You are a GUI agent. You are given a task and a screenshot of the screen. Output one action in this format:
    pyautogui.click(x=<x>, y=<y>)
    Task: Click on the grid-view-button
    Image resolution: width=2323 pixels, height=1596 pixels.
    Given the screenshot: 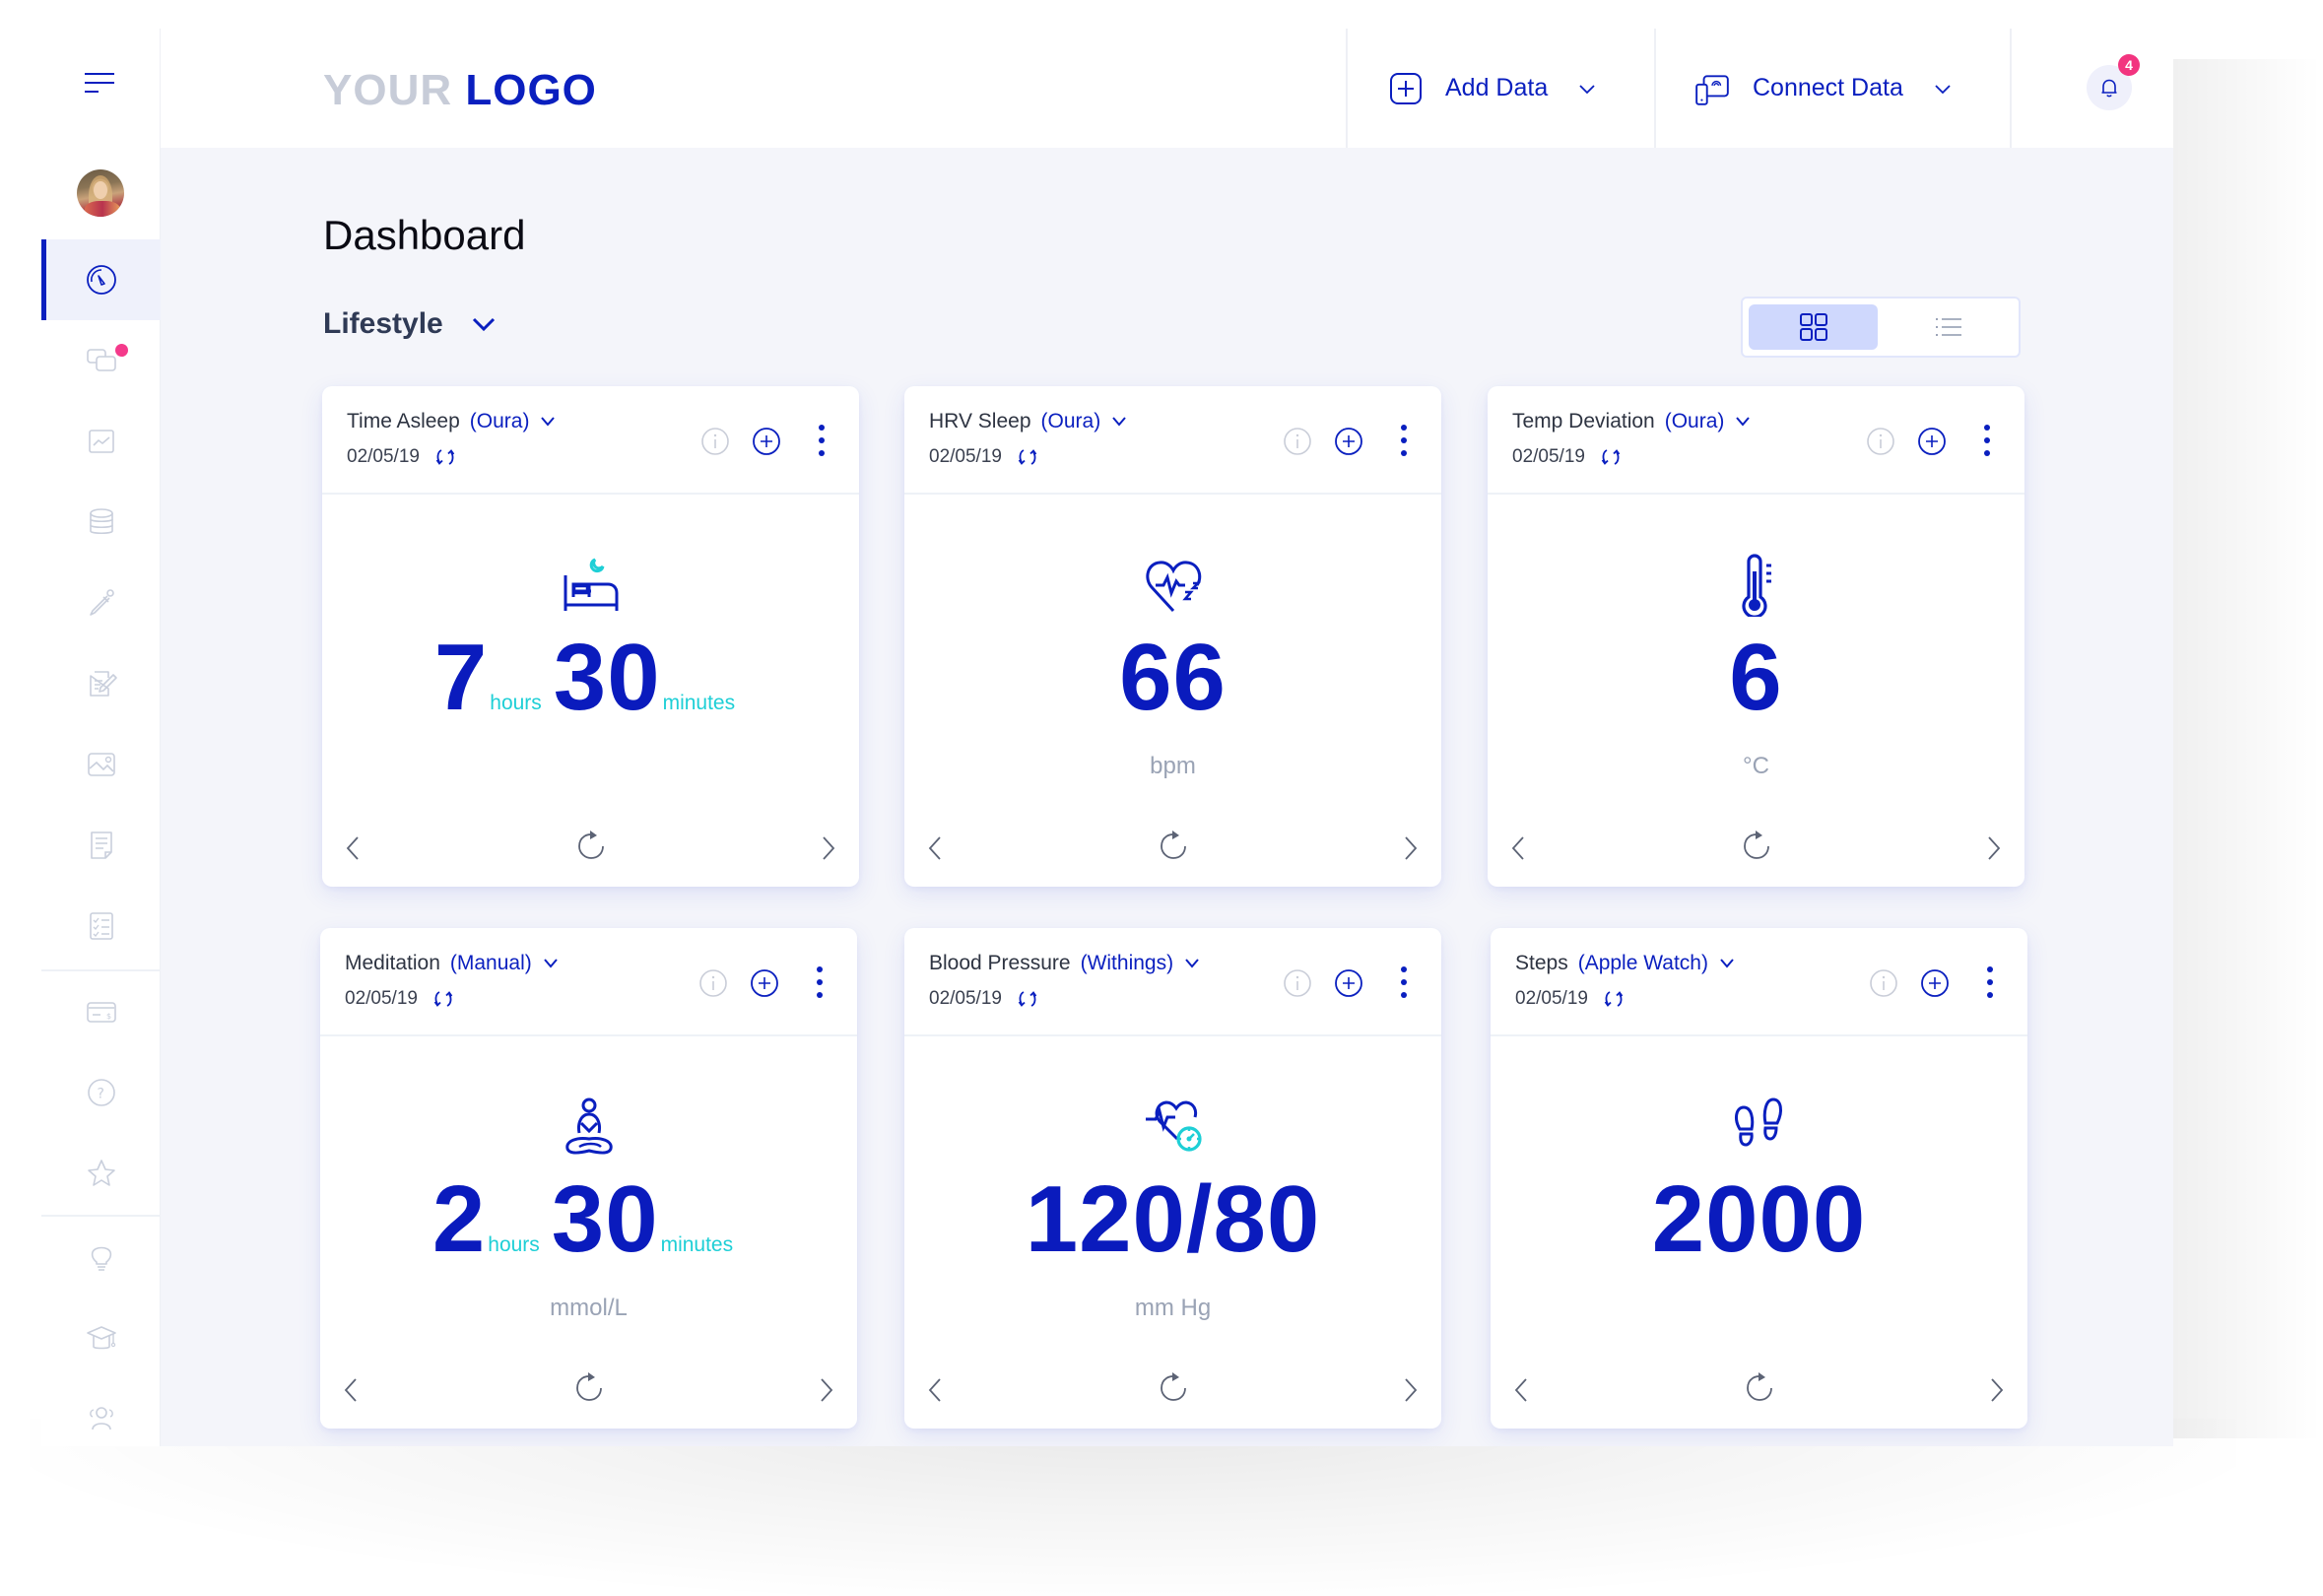 What is the action you would take?
    pyautogui.click(x=1813, y=327)
    